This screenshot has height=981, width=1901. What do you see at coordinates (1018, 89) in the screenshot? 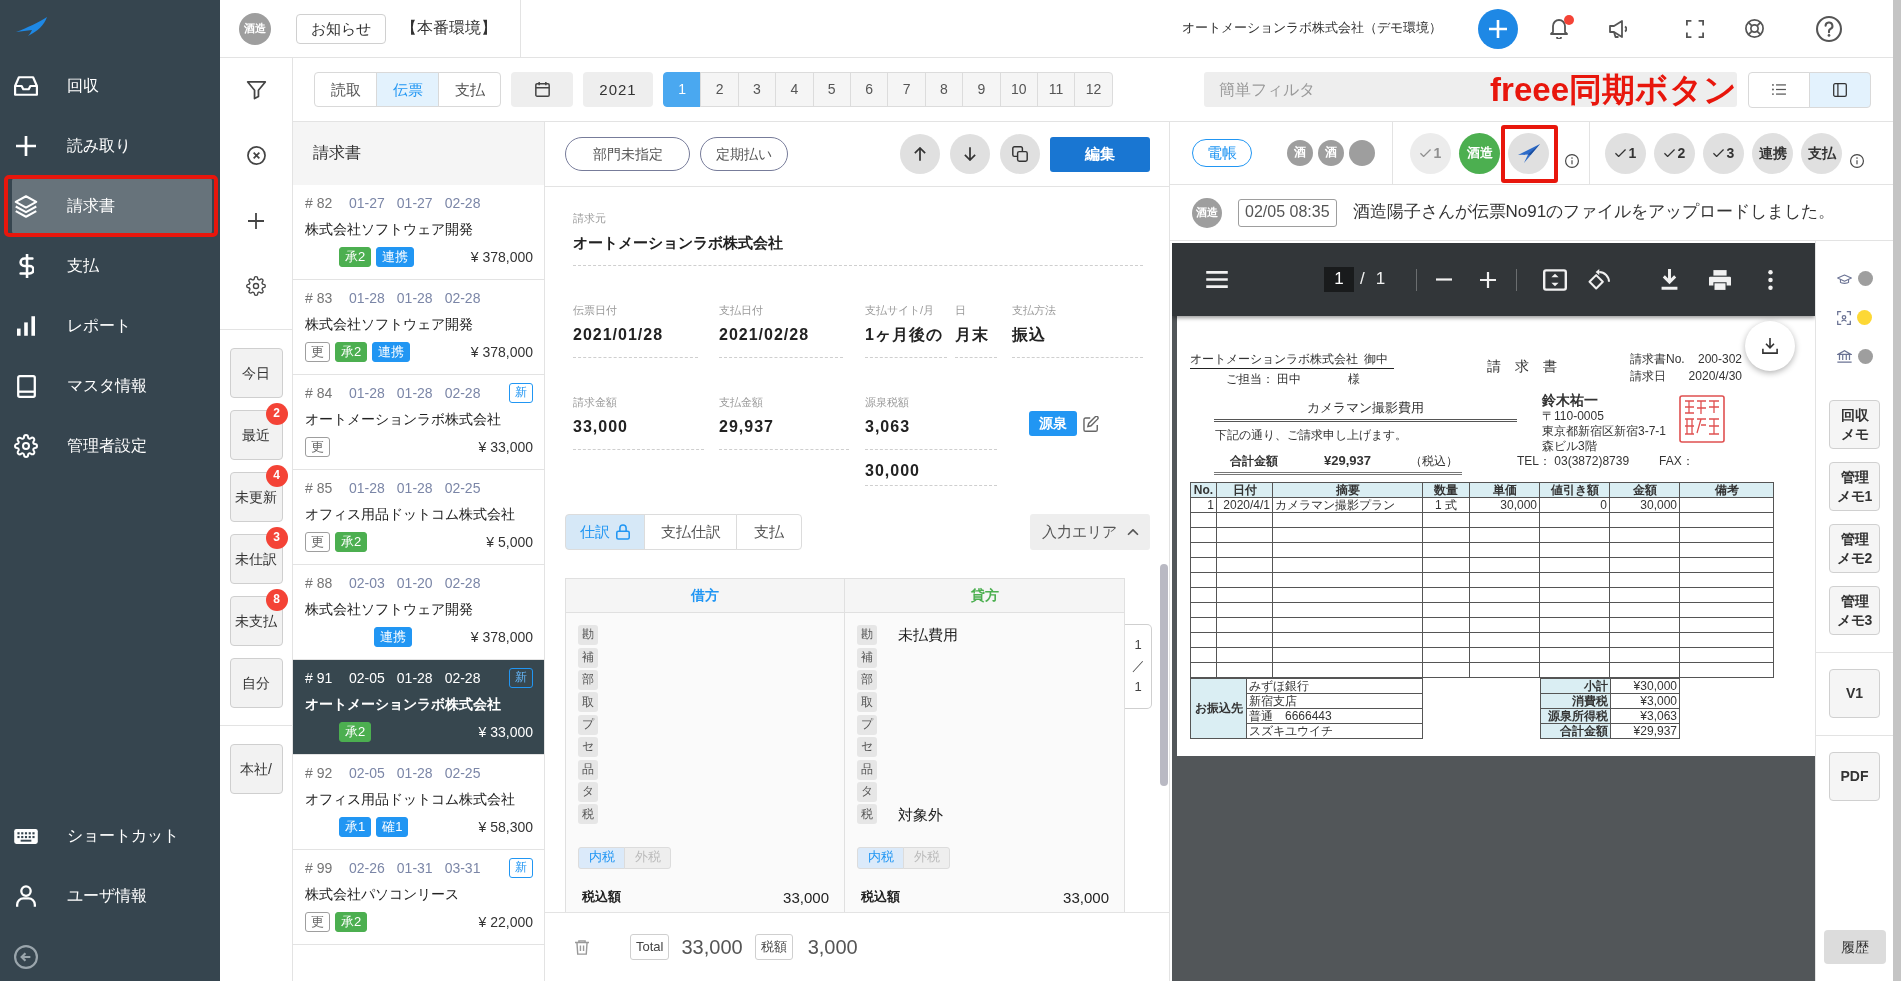
I see `month-tab: 10` at bounding box center [1018, 89].